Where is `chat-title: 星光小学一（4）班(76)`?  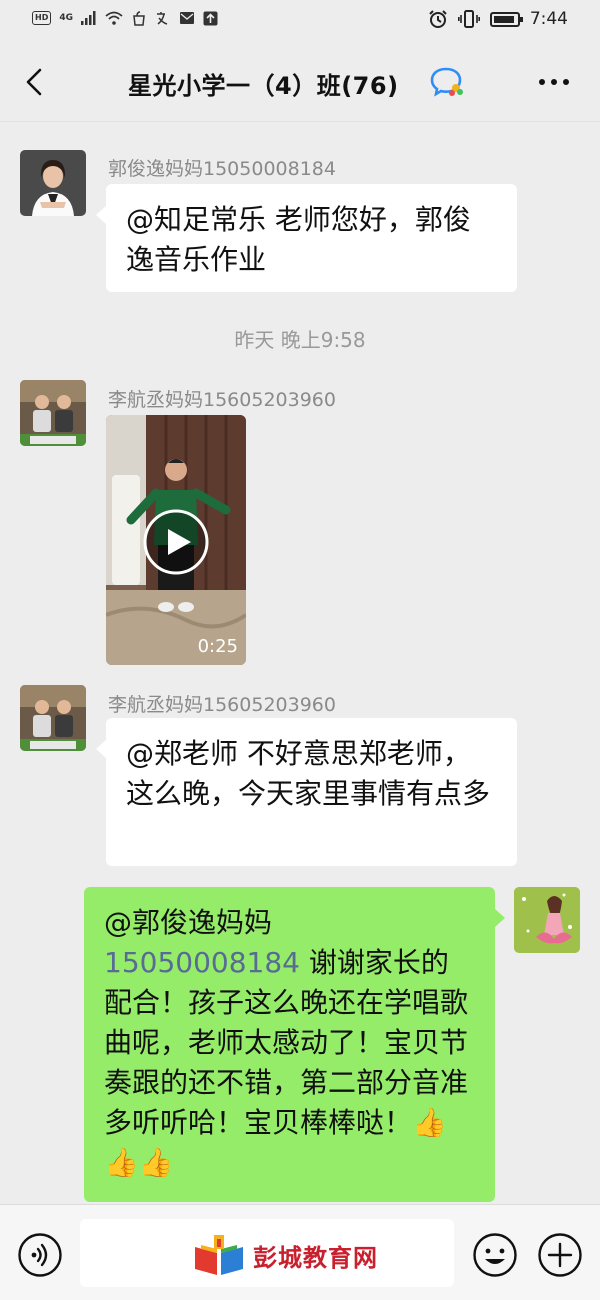 chat-title: 星光小学一（4）班(76) is located at coordinates (263, 86).